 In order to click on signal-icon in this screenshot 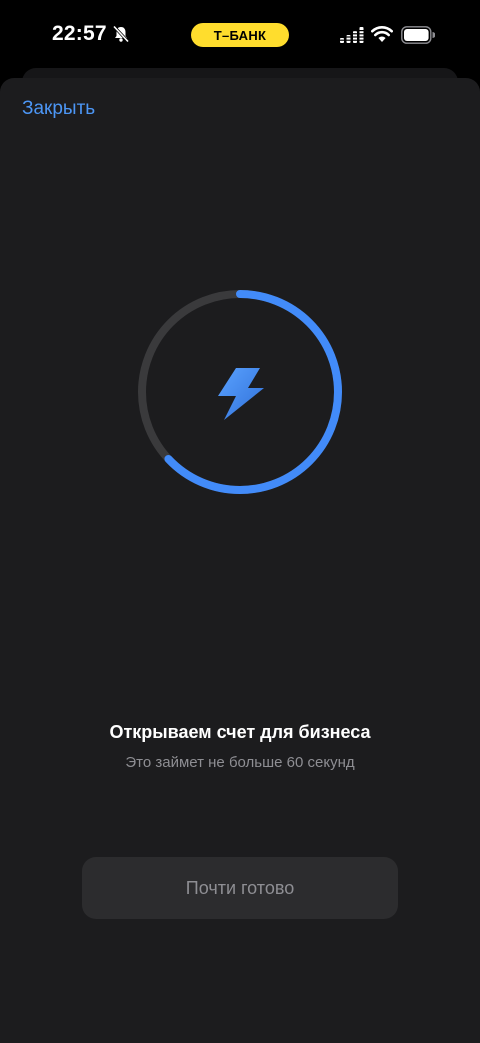, I will do `click(352, 35)`.